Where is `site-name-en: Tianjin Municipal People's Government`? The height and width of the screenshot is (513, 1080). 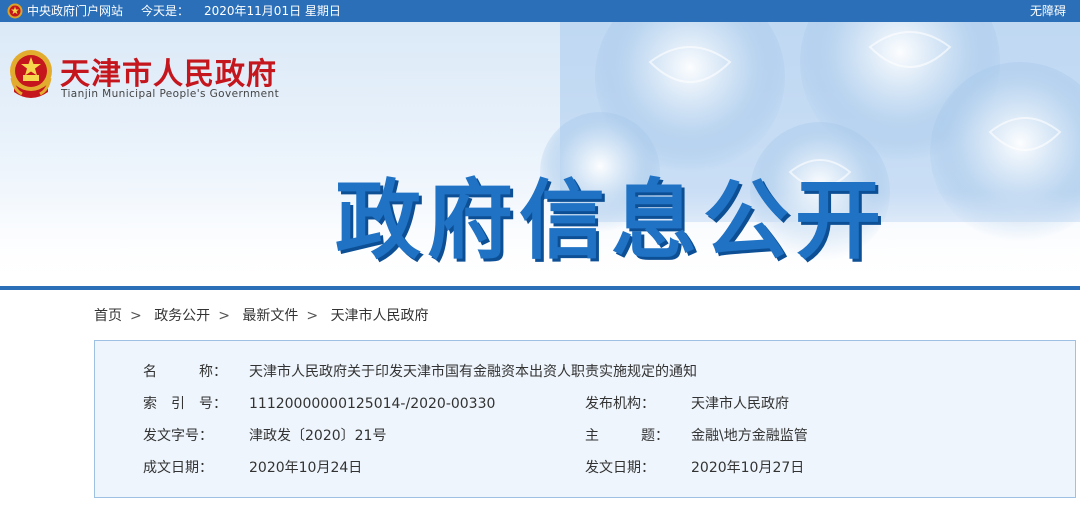
site-name-en: Tianjin Municipal People's Government is located at coordinates (170, 94).